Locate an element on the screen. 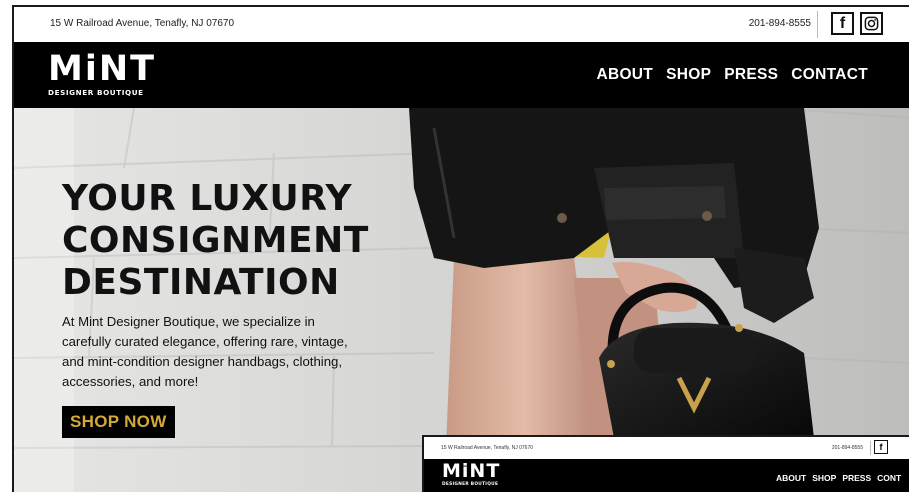 This screenshot has height=492, width=909. instagram-icon is located at coordinates (871, 23).